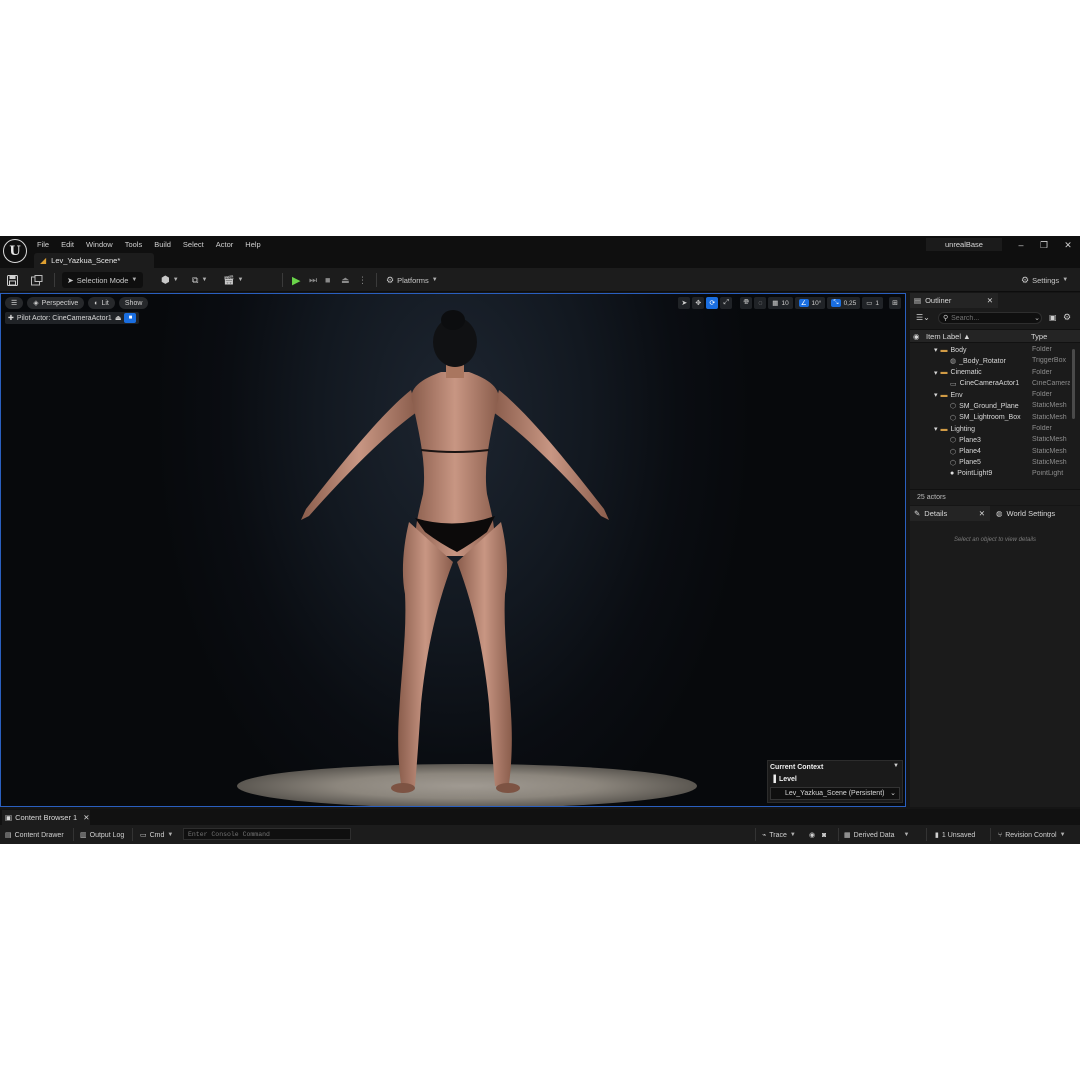 The image size is (1080, 1080). What do you see at coordinates (990, 474) in the screenshot?
I see `outliner-row-pointlight9: ● PointLight9 PointLight` at bounding box center [990, 474].